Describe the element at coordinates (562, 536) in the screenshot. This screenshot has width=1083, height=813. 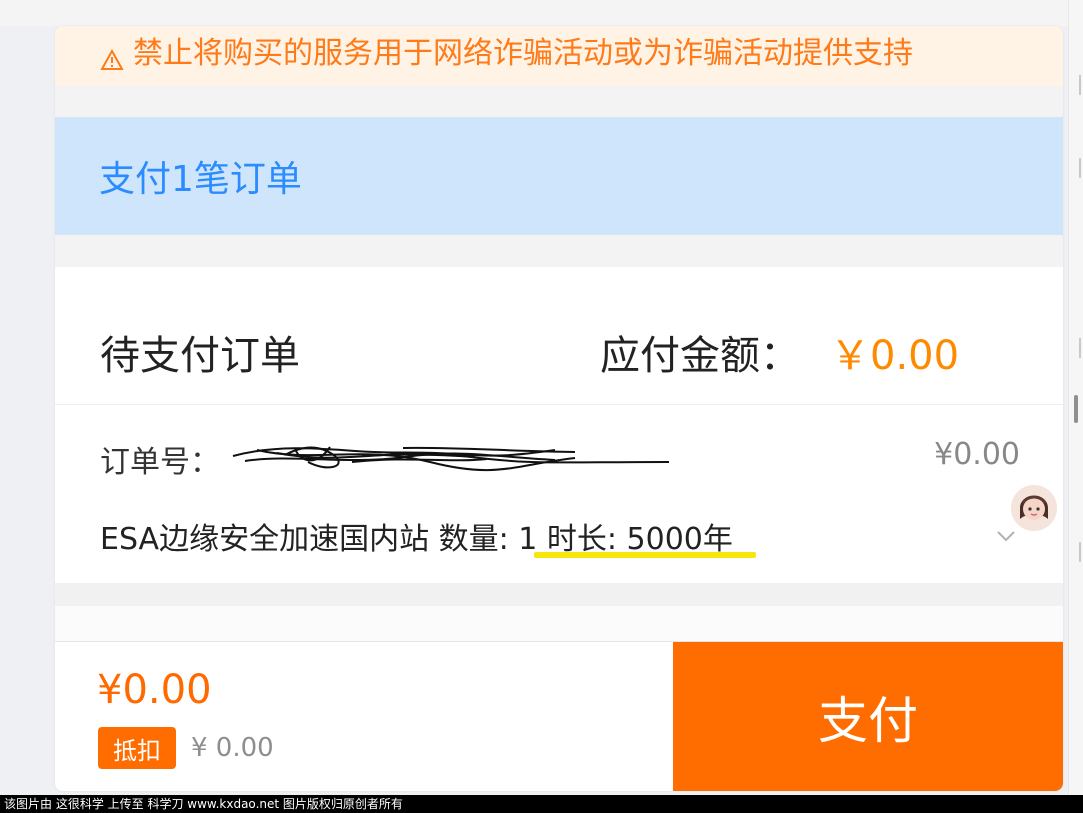
I see `order-detail-row: ESA边缘安全加速国内站 数量: 1 时长: 5000年` at that location.